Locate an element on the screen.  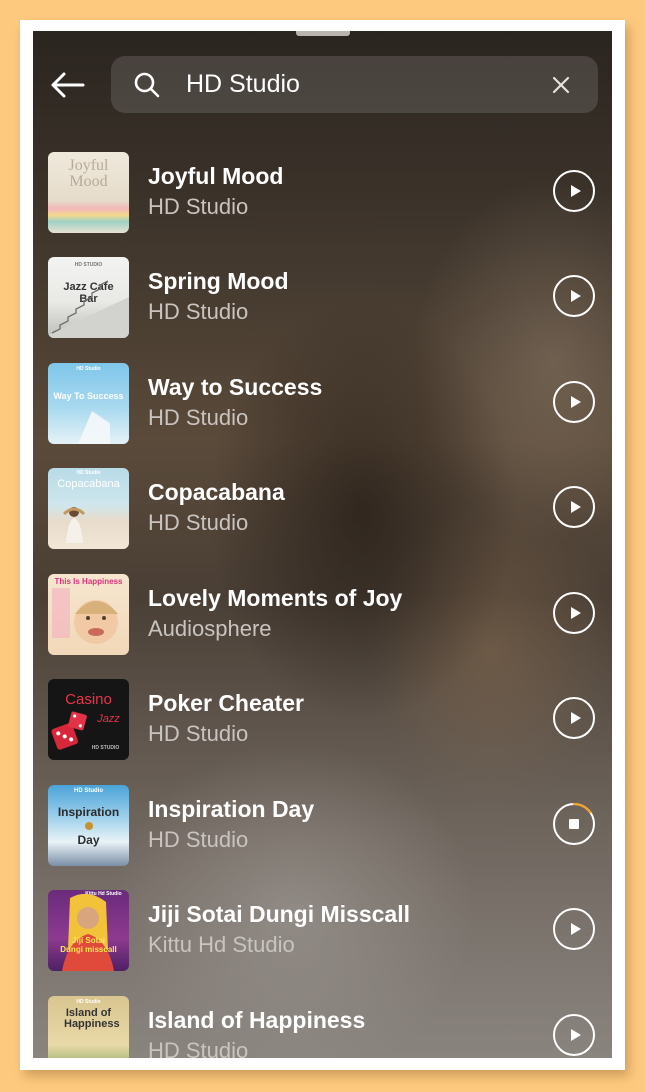
track-title: Joyful Mood is located at coordinates (216, 176).